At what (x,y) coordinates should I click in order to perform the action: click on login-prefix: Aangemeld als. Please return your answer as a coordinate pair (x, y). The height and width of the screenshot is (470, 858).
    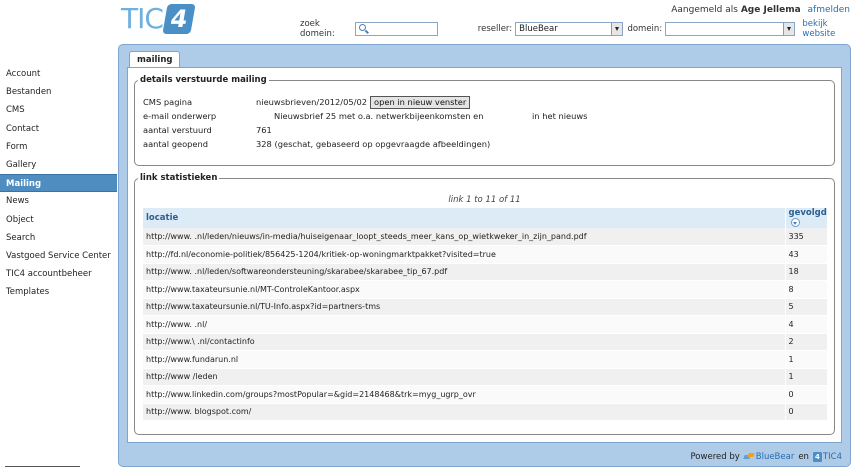
    Looking at the image, I should click on (704, 10).